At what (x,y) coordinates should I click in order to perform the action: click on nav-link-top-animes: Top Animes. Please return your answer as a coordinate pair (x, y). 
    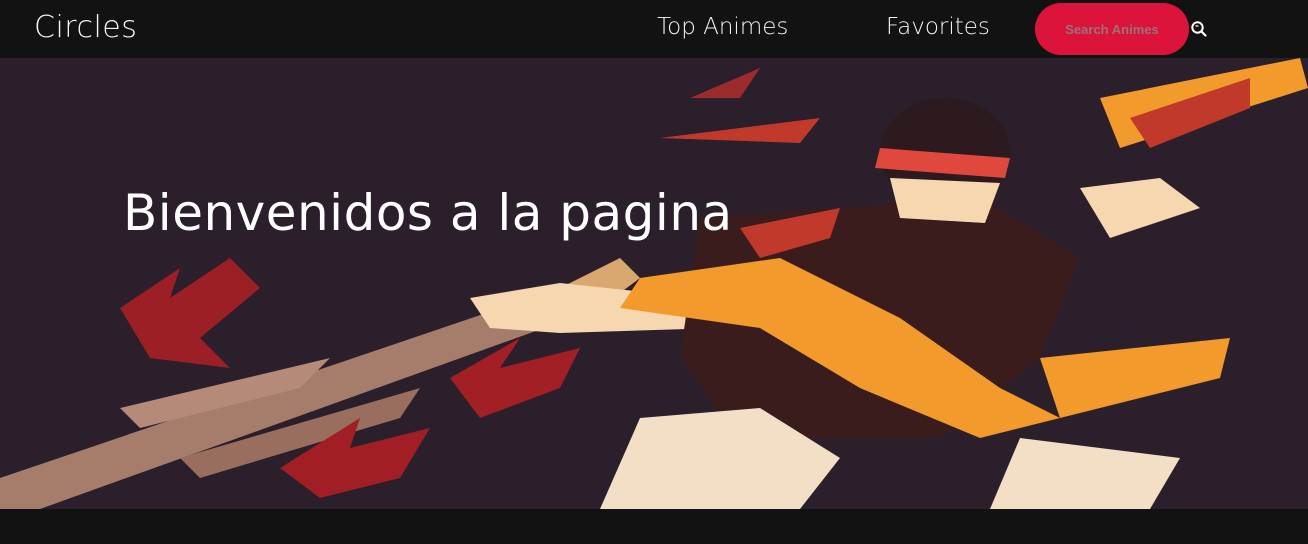
    Looking at the image, I should click on (722, 27).